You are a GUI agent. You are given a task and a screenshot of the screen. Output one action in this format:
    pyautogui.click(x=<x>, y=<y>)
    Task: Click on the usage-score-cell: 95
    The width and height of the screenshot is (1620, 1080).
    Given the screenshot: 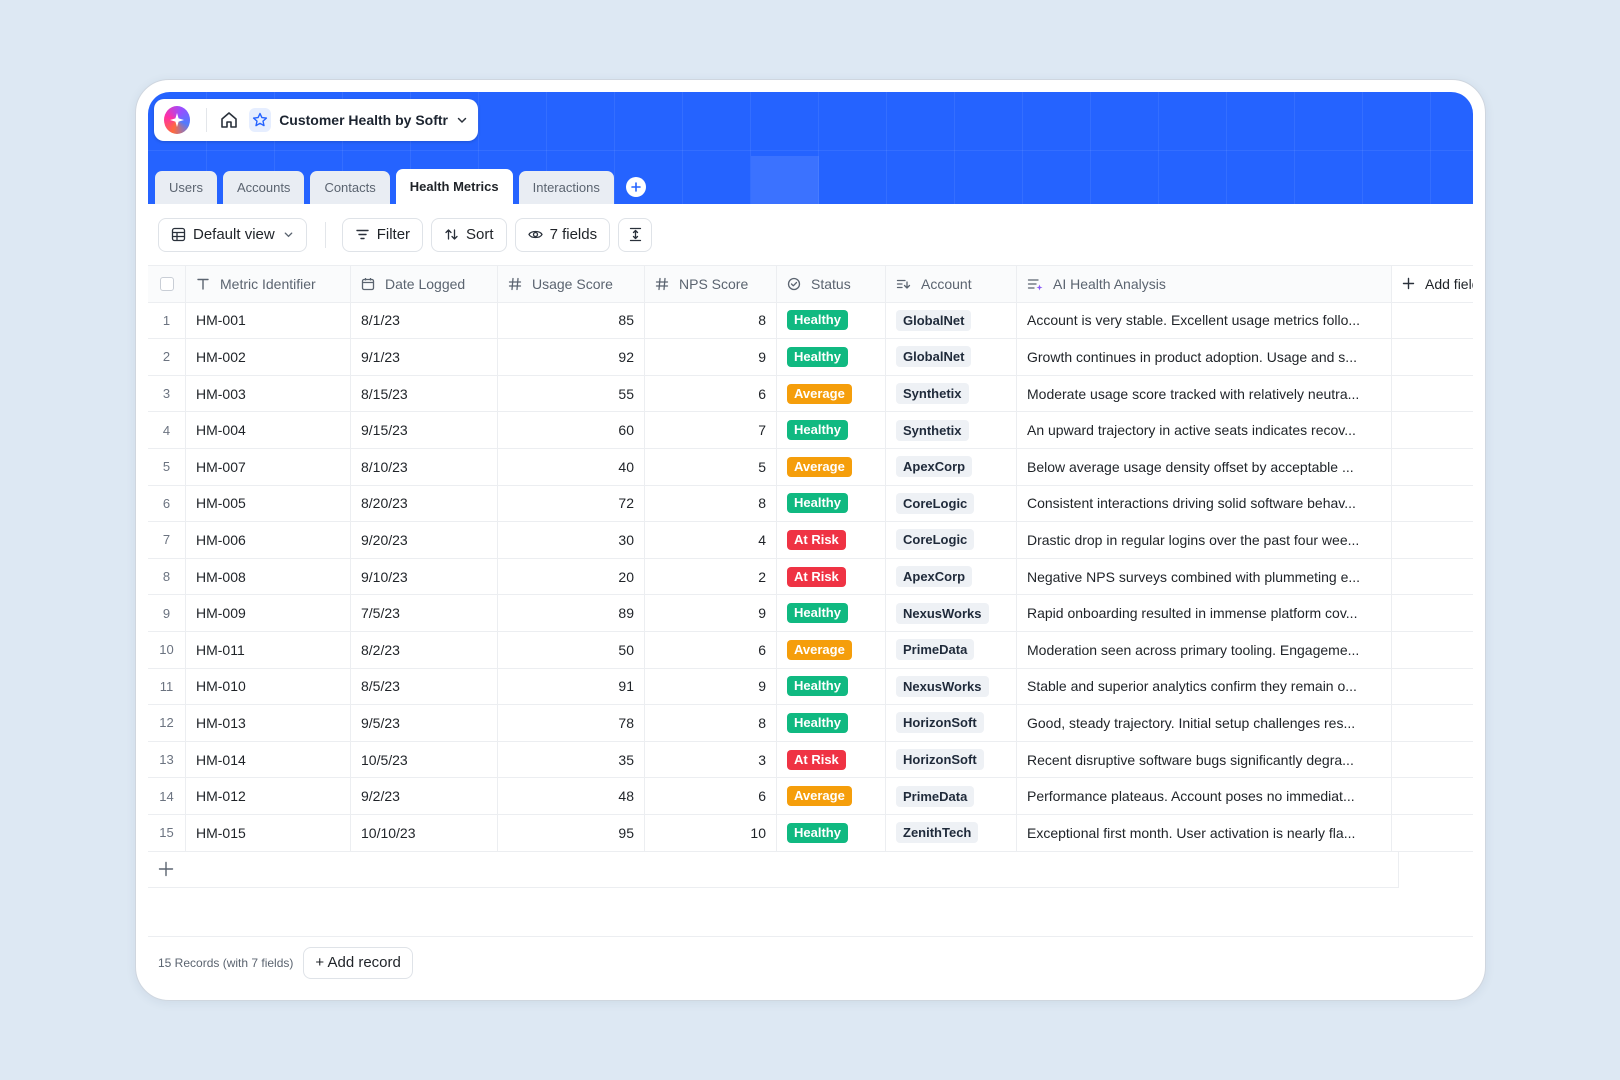 What is the action you would take?
    pyautogui.click(x=571, y=832)
    